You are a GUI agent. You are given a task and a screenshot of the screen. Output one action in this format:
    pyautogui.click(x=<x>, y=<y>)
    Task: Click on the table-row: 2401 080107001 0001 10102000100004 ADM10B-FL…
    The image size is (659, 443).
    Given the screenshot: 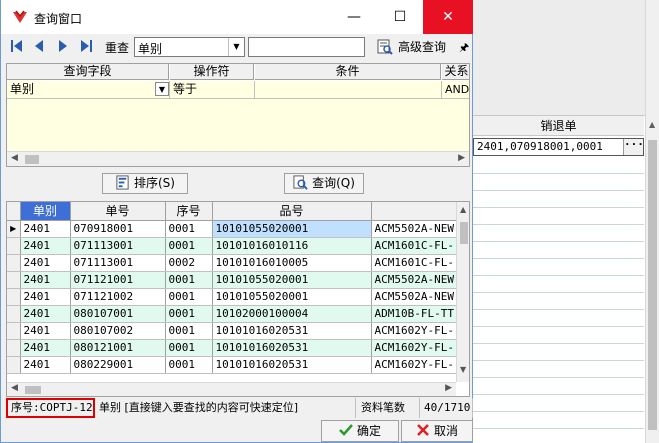 What is the action you would take?
    pyautogui.click(x=232, y=314)
    